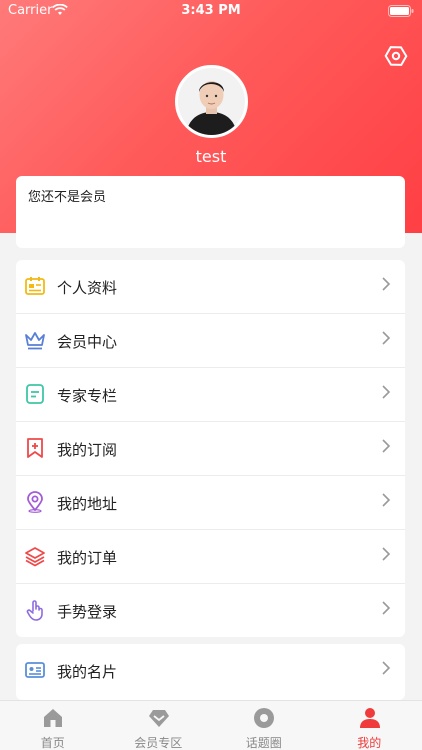  What do you see at coordinates (369, 718) in the screenshot?
I see `person-icon` at bounding box center [369, 718].